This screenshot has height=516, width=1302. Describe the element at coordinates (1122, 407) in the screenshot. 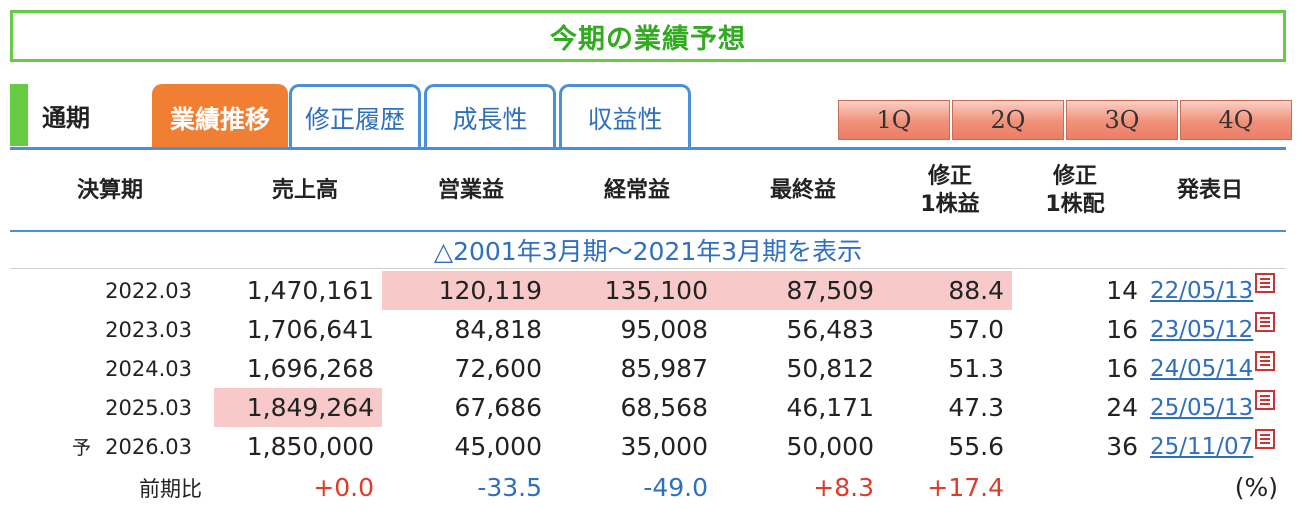

I see `row-dps: 24` at that location.